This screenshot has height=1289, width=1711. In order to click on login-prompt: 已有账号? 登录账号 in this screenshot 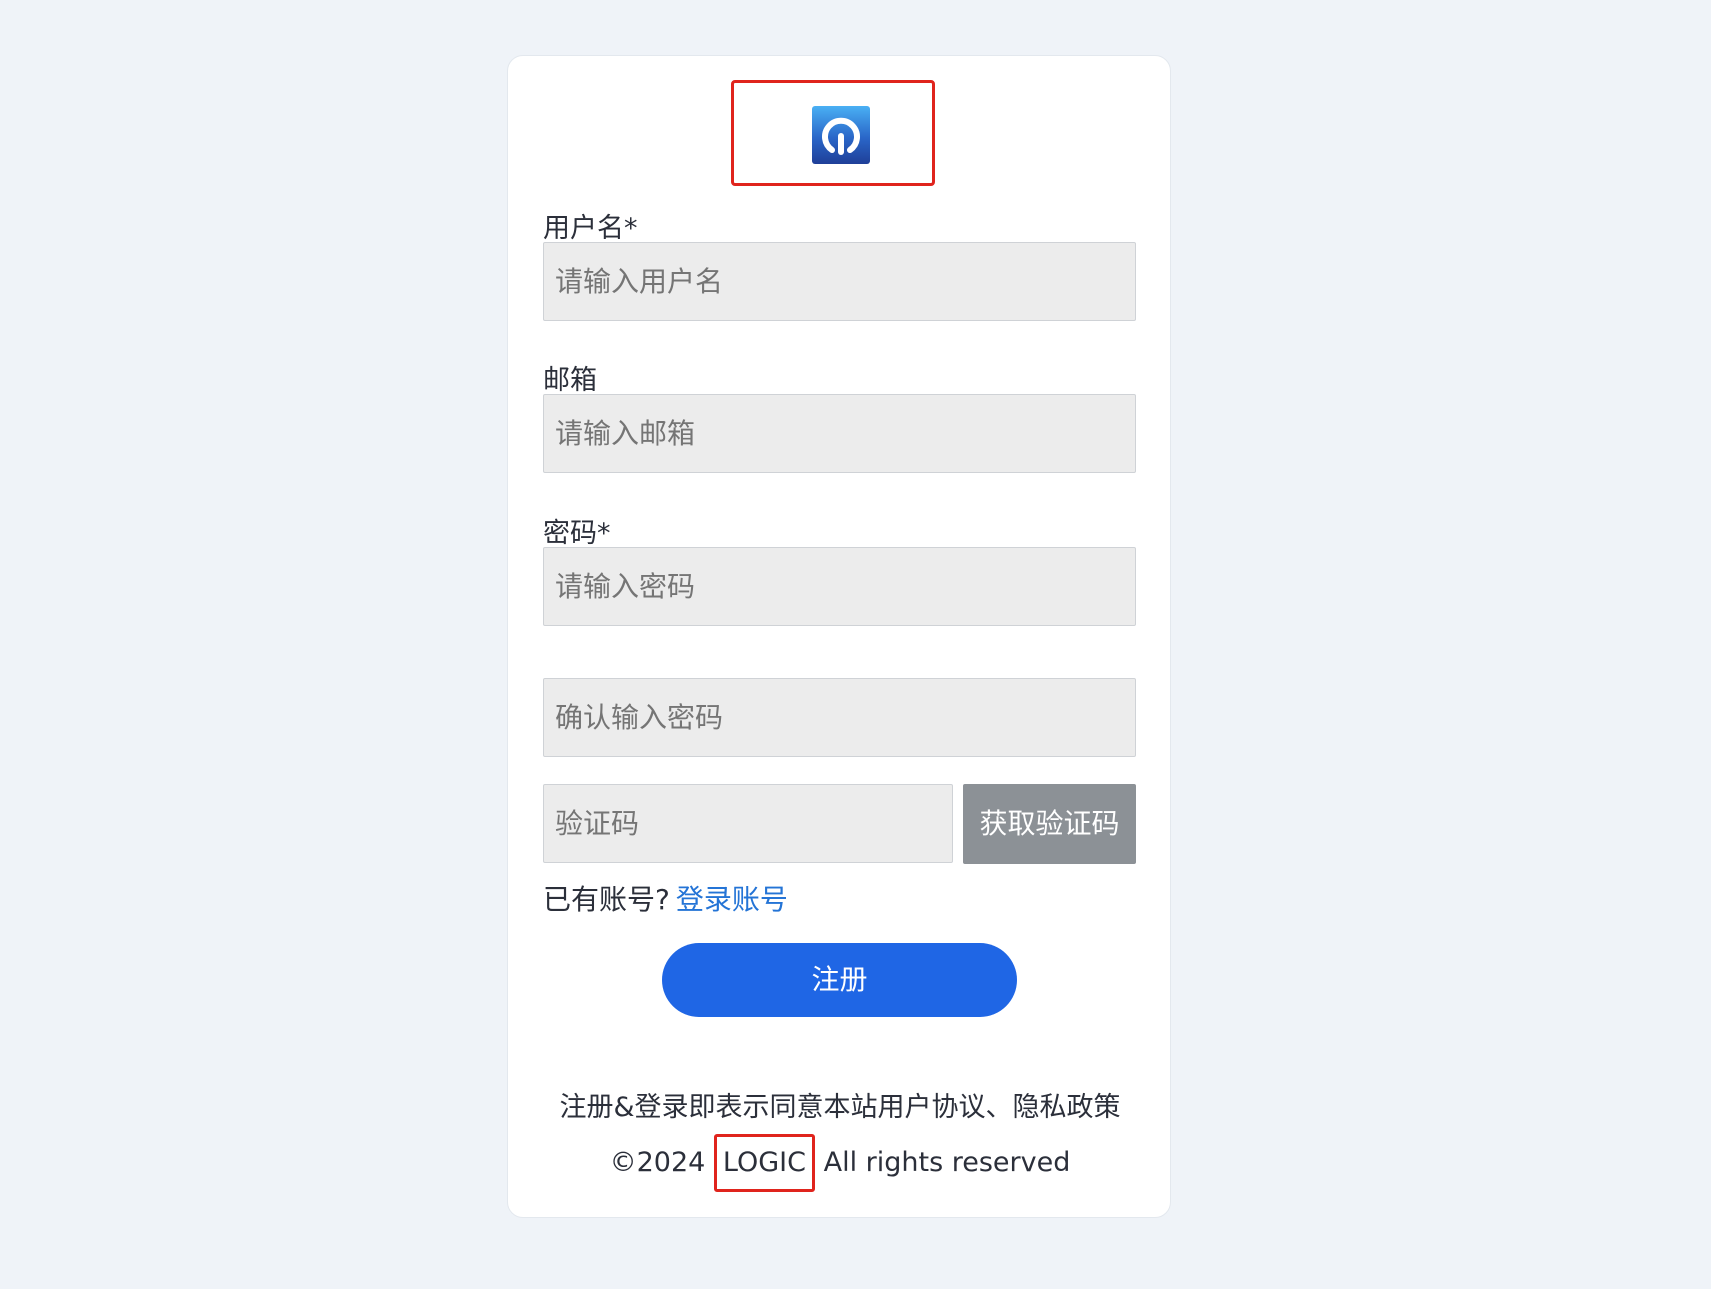, I will do `click(665, 898)`.